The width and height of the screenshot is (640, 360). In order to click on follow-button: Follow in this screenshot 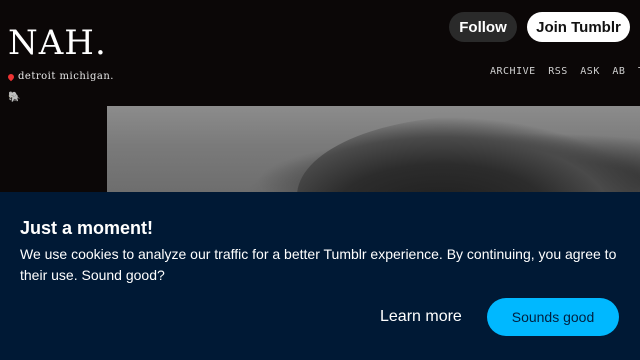, I will do `click(483, 27)`.